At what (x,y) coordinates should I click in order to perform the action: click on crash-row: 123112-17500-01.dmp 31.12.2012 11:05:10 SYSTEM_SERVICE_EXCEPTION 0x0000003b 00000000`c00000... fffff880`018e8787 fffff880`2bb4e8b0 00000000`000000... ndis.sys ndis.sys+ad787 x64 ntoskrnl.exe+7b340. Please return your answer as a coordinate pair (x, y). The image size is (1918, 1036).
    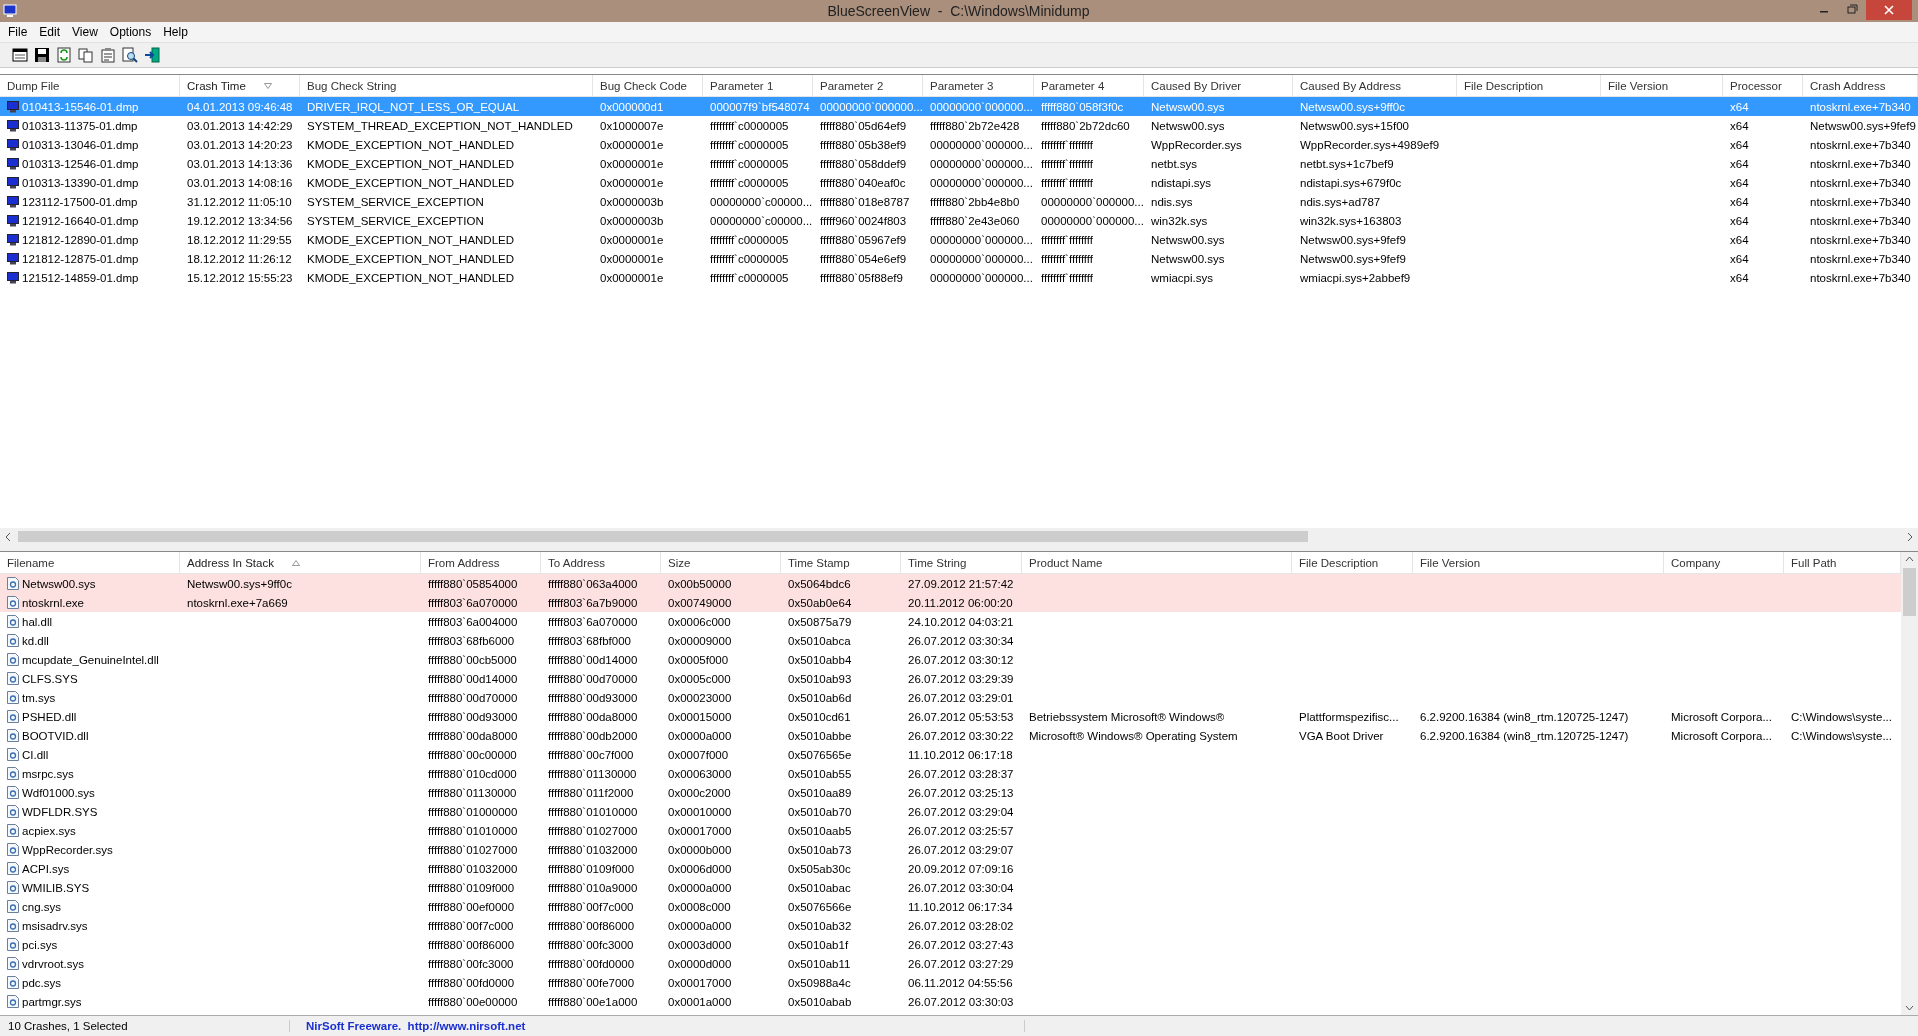
    Looking at the image, I should click on (959, 201).